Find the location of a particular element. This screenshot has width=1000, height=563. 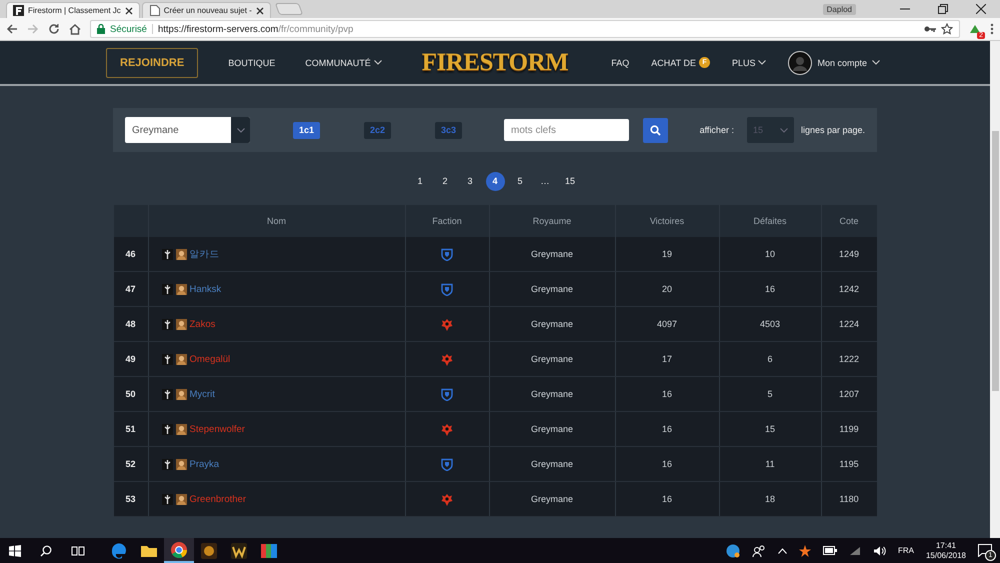

player-name-link: Hanksk is located at coordinates (206, 289).